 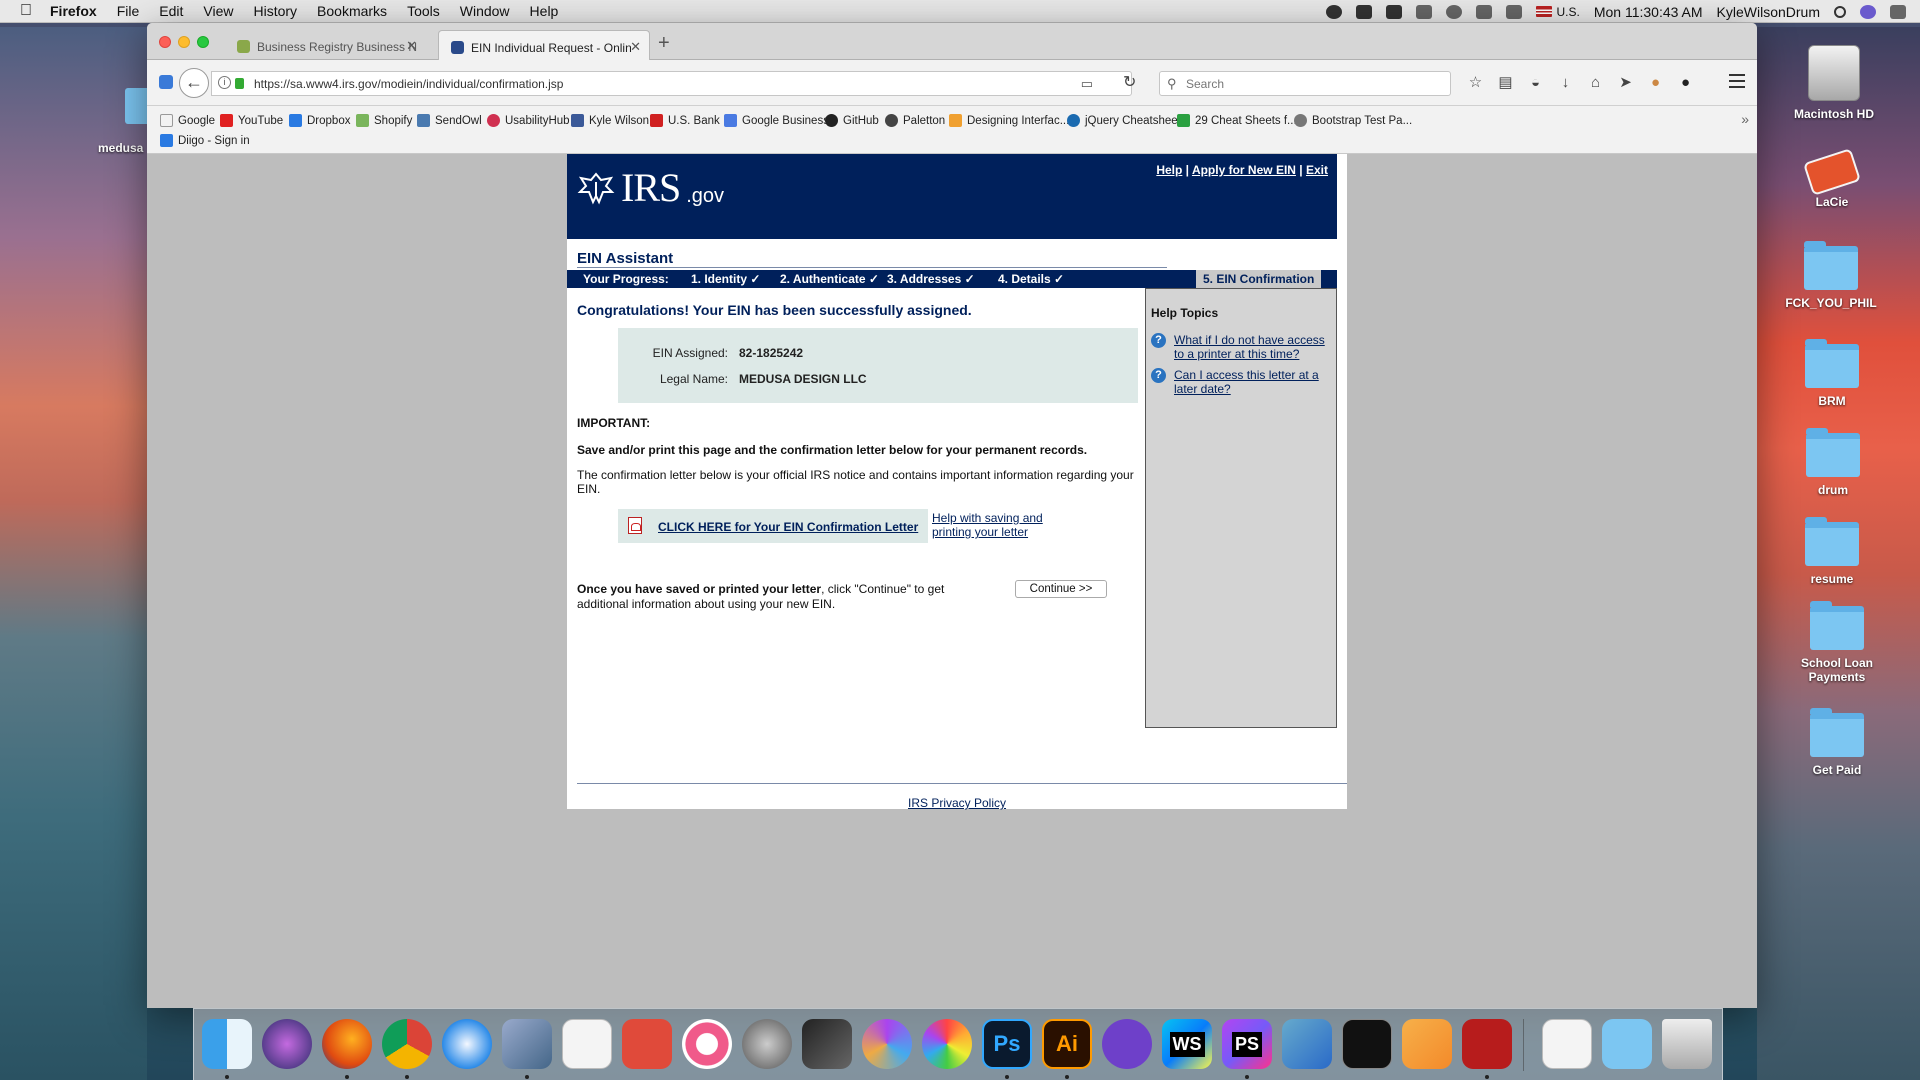 What do you see at coordinates (1454, 11) in the screenshot?
I see `time-machine-icon` at bounding box center [1454, 11].